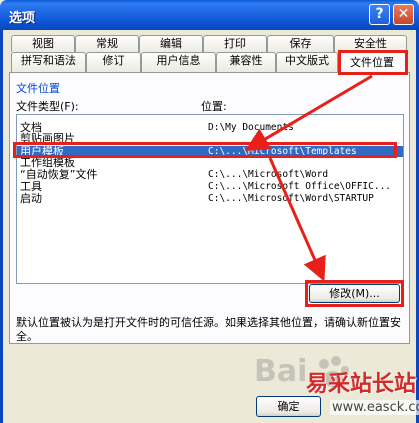 This screenshot has width=419, height=423. I want to click on watermark-brand: Bai, so click(281, 371).